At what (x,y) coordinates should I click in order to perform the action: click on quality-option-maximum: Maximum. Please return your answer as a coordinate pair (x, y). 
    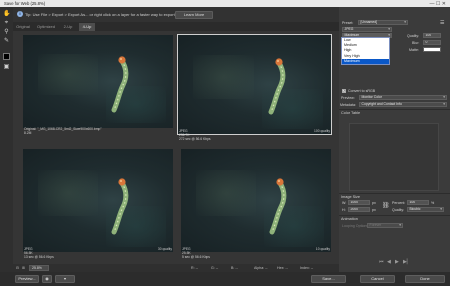
    Looking at the image, I should click on (365, 61).